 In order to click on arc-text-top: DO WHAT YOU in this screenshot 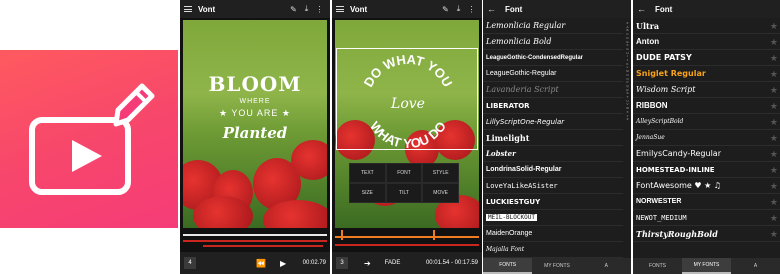, I will do `click(408, 71)`.